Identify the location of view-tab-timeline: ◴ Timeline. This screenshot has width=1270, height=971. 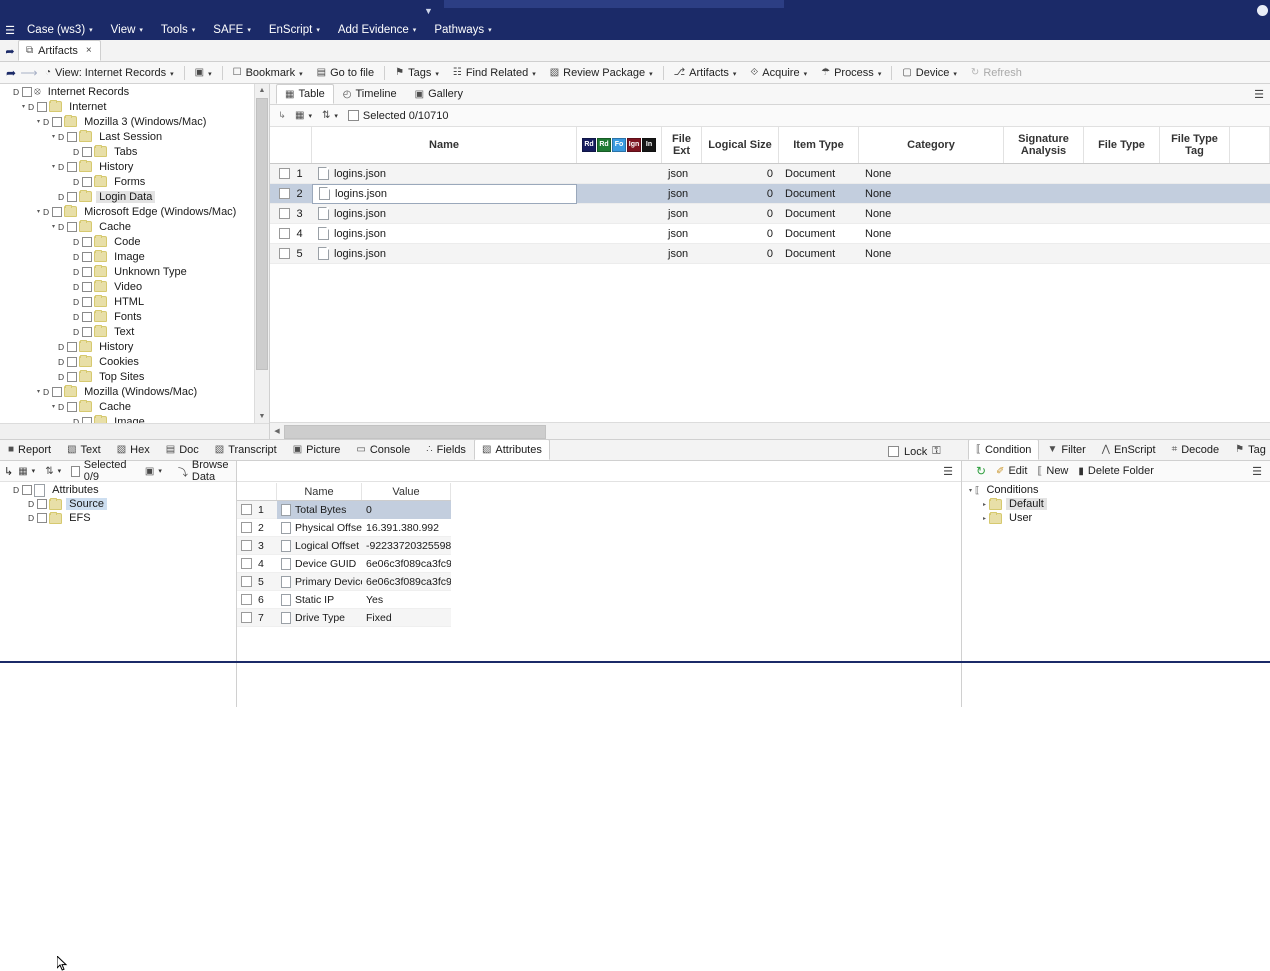
(370, 94).